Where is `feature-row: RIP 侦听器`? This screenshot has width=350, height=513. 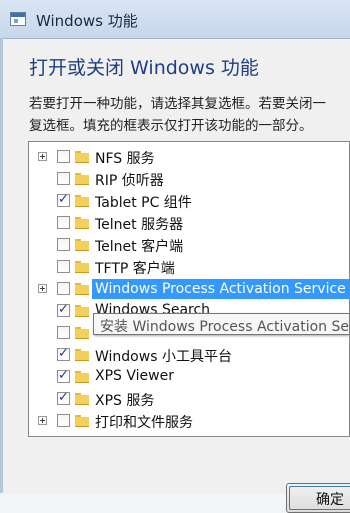
feature-row: RIP 侦听器 is located at coordinates (189, 179).